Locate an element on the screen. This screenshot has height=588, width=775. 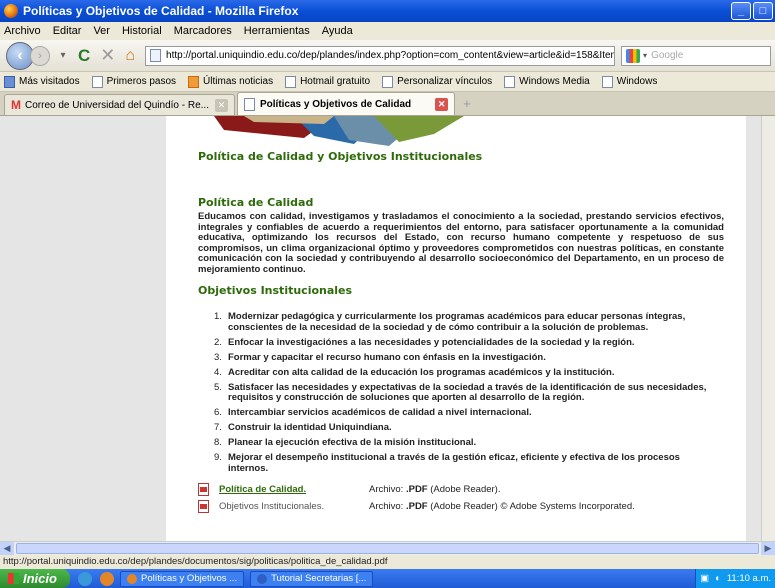
menu-marcadores: Marcadores is located at coordinates (203, 31).